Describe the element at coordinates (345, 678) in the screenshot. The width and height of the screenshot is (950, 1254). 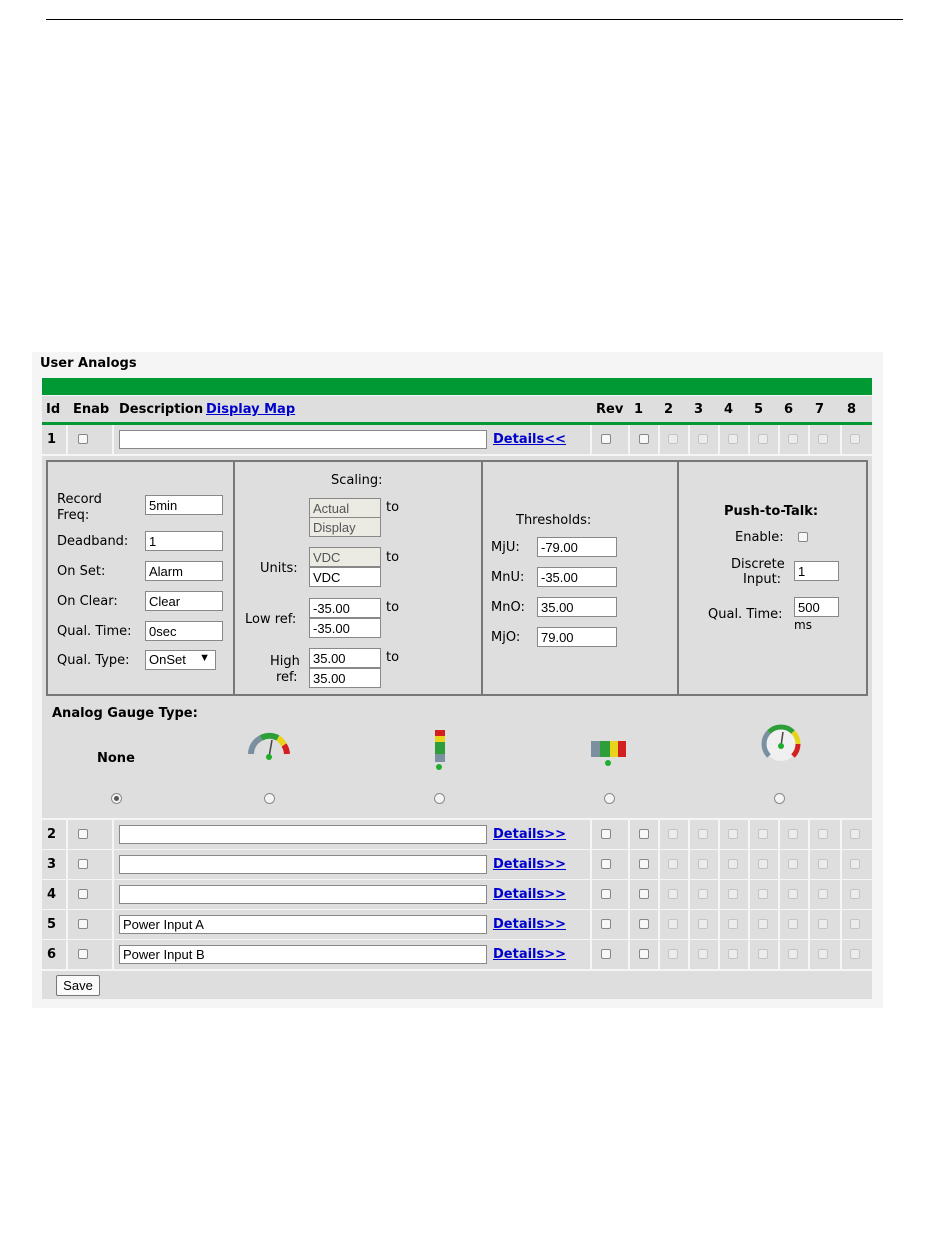
I see `high-ref-display-input` at that location.